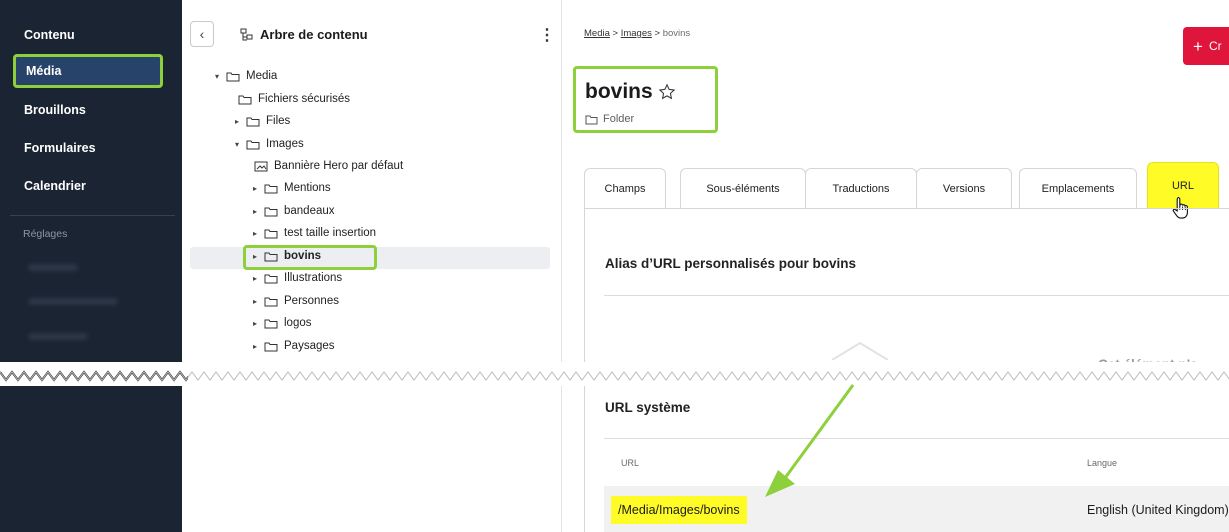 This screenshot has height=532, width=1229. I want to click on nav-item-brouillons: Brouillons, so click(90, 110).